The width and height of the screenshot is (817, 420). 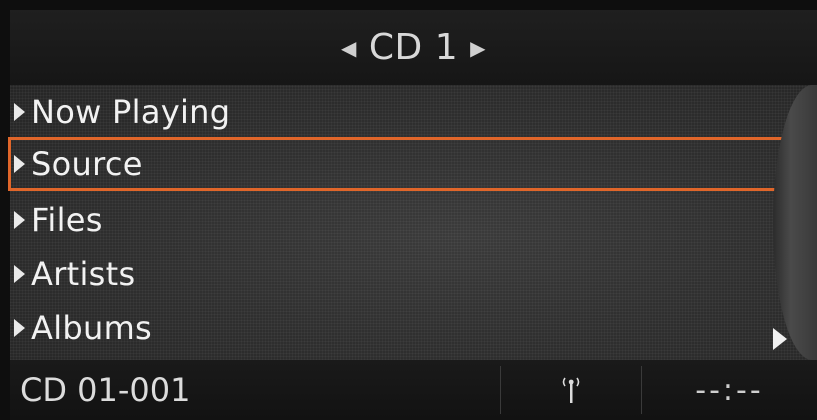 I want to click on menu-item-albums: Albums, so click(x=397, y=328).